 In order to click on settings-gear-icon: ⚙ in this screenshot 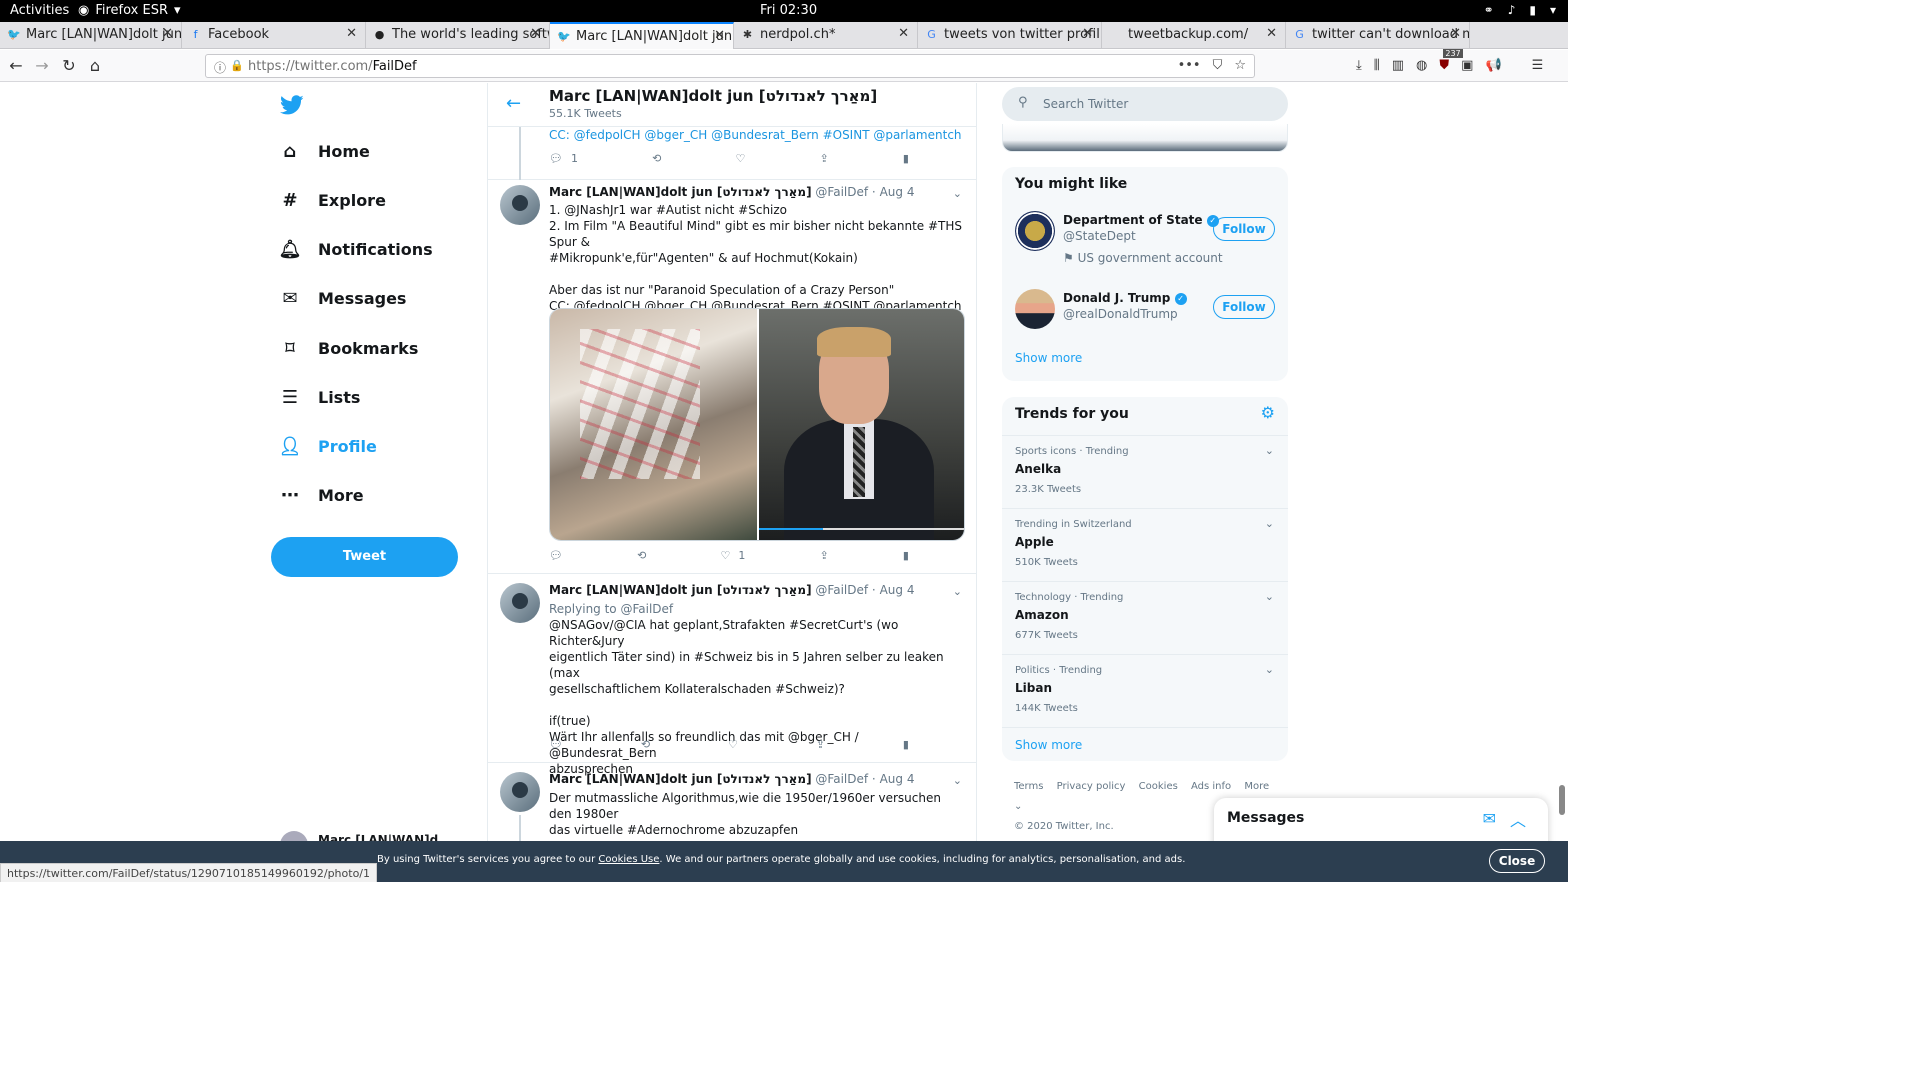, I will do `click(1268, 412)`.